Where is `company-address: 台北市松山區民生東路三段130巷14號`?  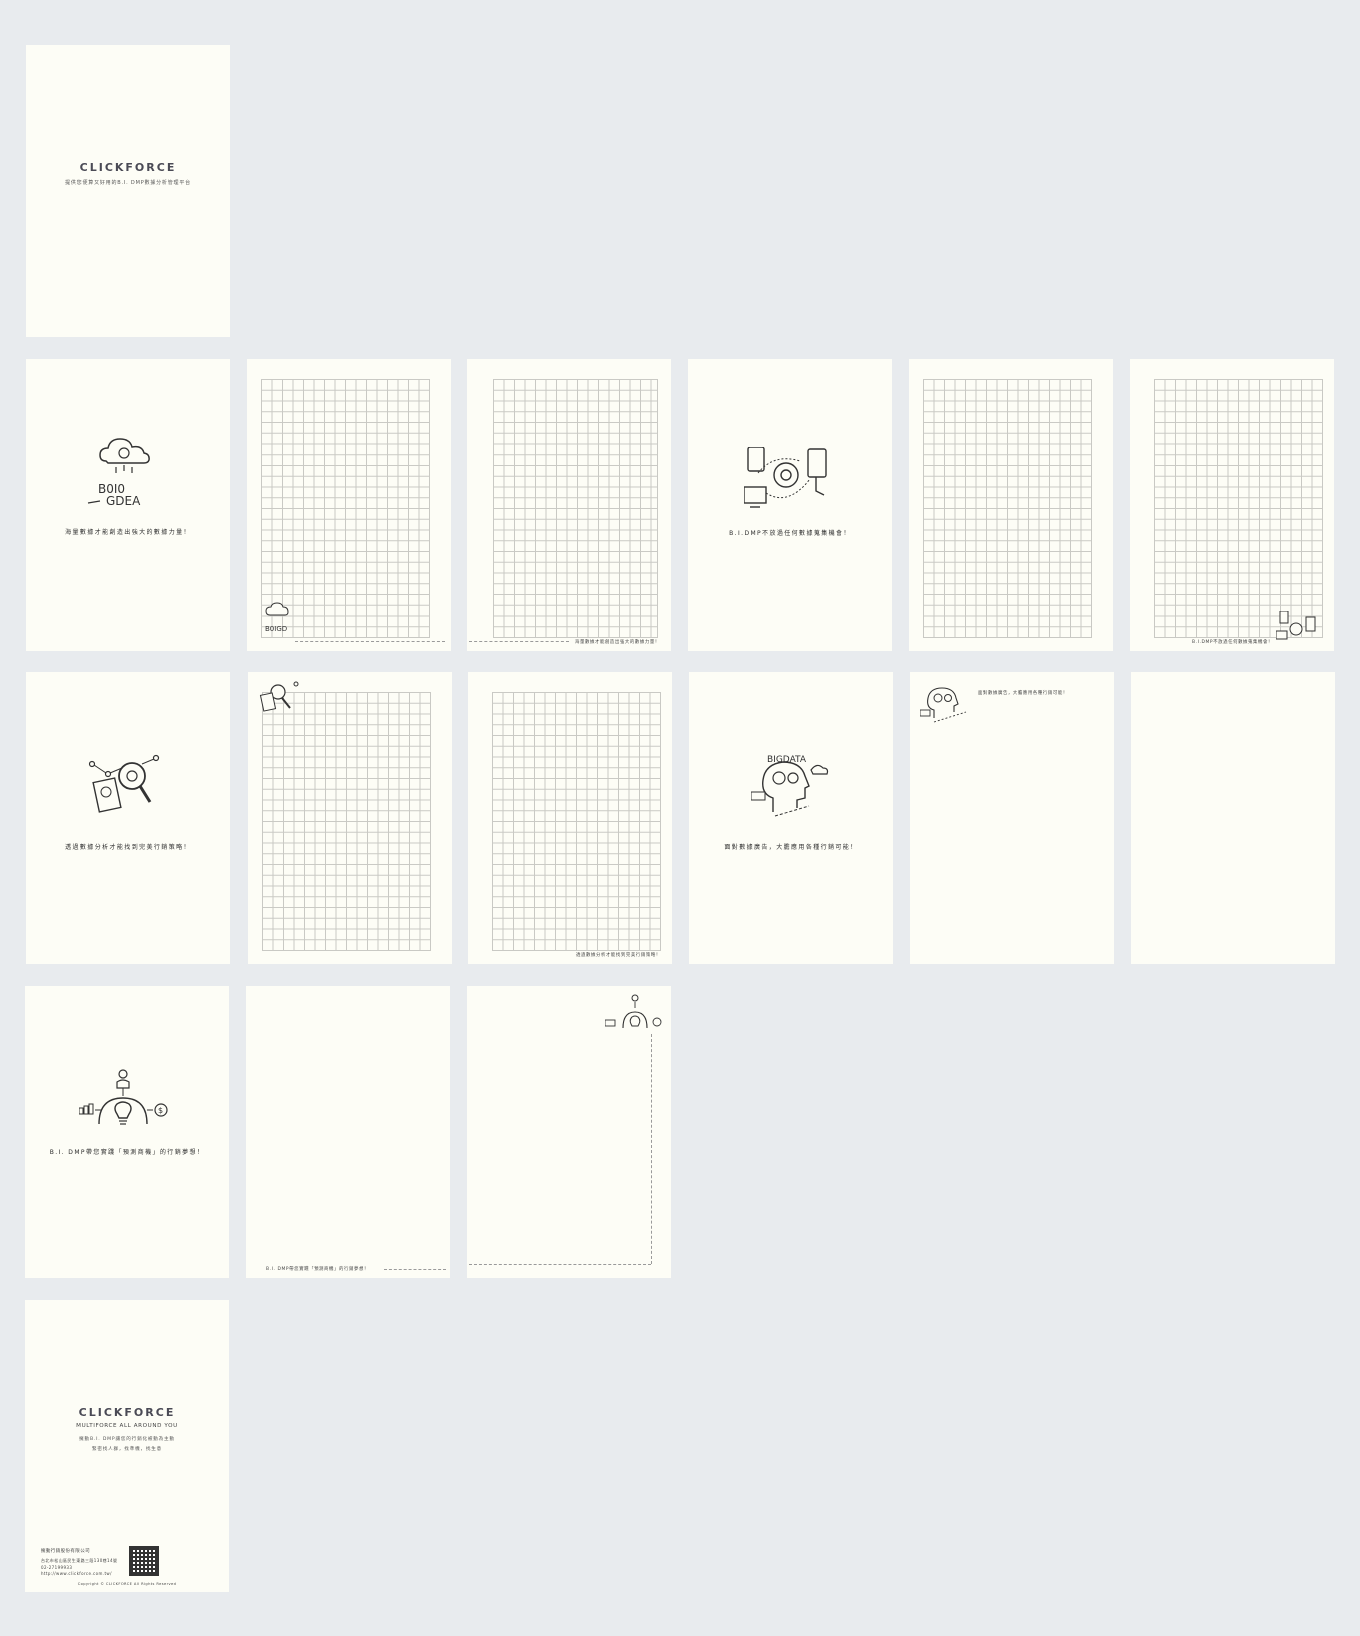 company-address: 台北市松山區民生東路三段130巷14號 is located at coordinates (79, 1560).